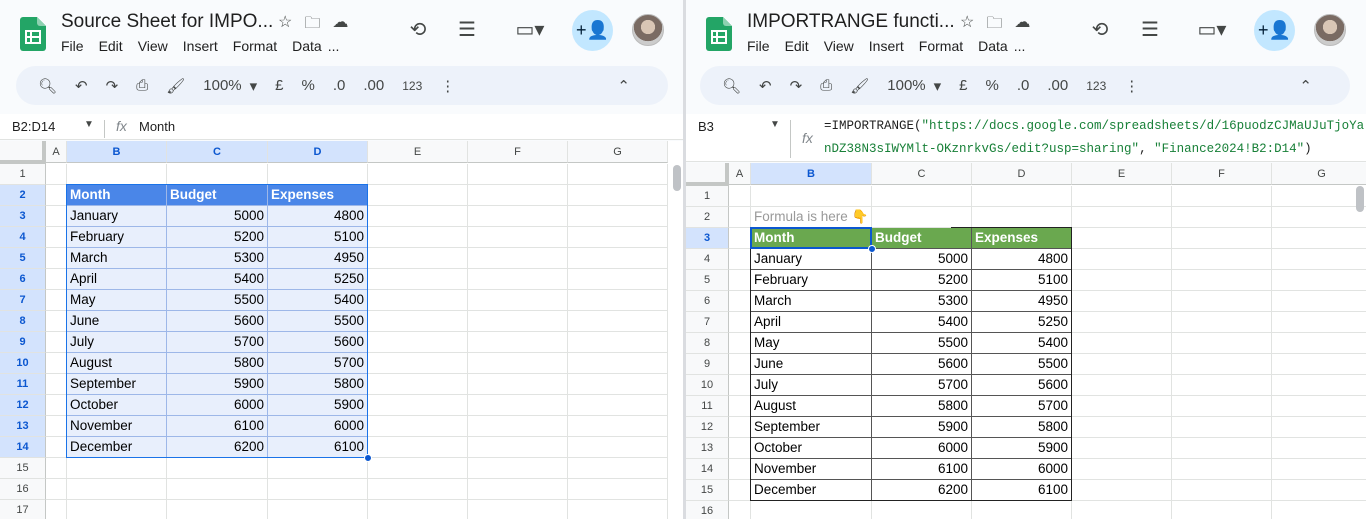 Image resolution: width=1366 pixels, height=519 pixels. I want to click on star-icon: ☆, so click(967, 25).